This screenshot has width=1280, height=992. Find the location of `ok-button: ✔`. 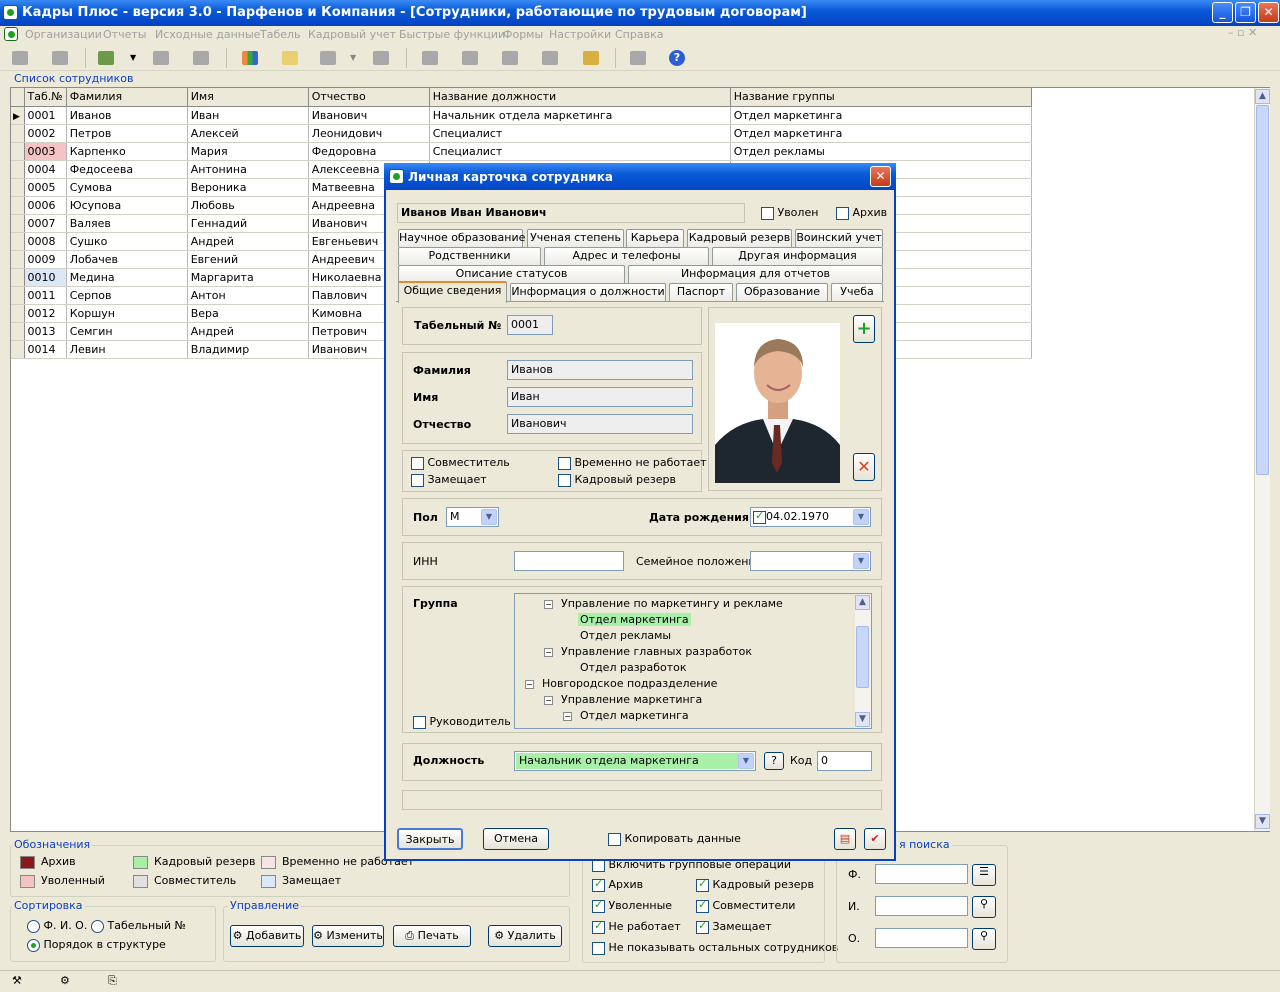

ok-button: ✔ is located at coordinates (875, 839).